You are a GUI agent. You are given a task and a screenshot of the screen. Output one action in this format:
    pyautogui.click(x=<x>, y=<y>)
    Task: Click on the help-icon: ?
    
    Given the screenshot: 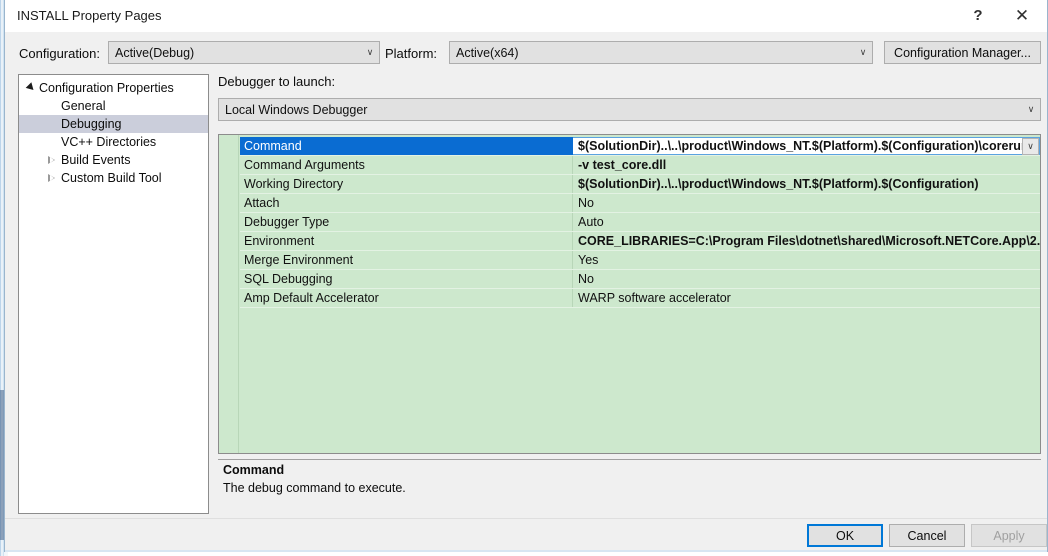 What is the action you would take?
    pyautogui.click(x=978, y=15)
    